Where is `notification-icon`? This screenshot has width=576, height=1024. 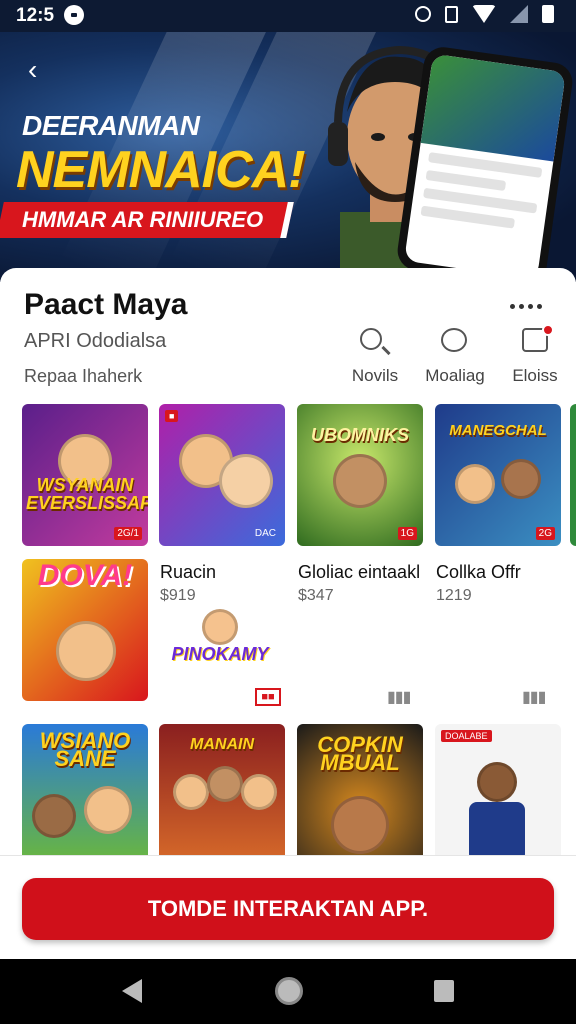
notification-icon is located at coordinates (74, 15).